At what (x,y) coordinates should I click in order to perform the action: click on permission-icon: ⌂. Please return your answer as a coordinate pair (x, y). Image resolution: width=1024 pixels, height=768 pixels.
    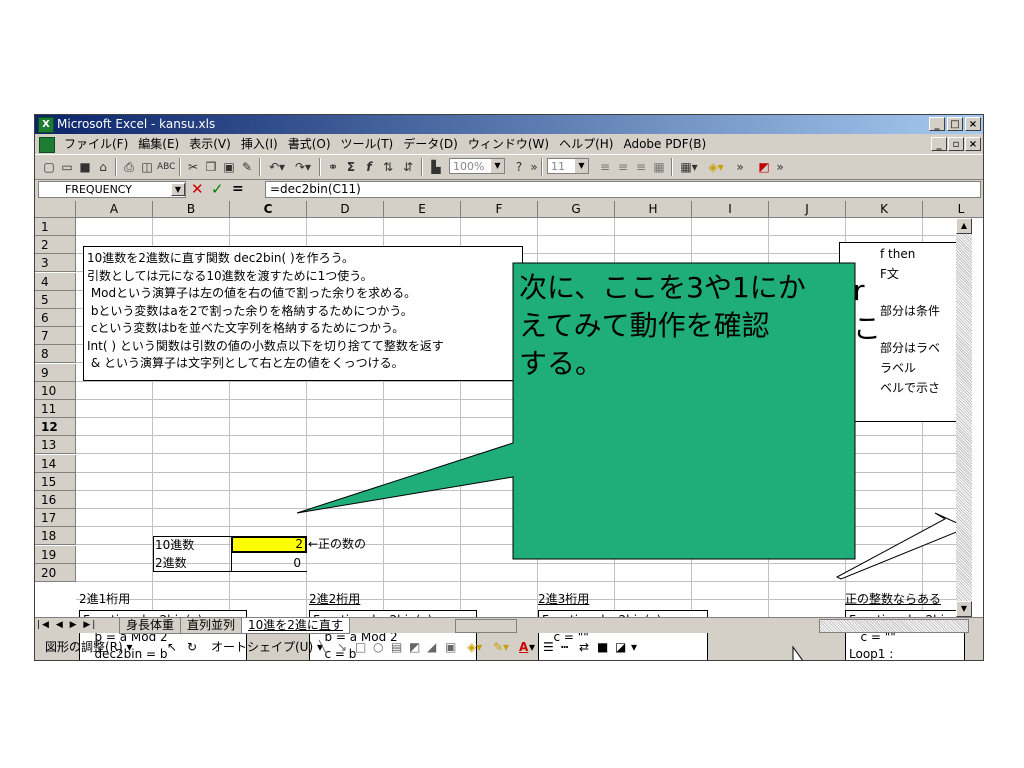
    Looking at the image, I should click on (103, 167).